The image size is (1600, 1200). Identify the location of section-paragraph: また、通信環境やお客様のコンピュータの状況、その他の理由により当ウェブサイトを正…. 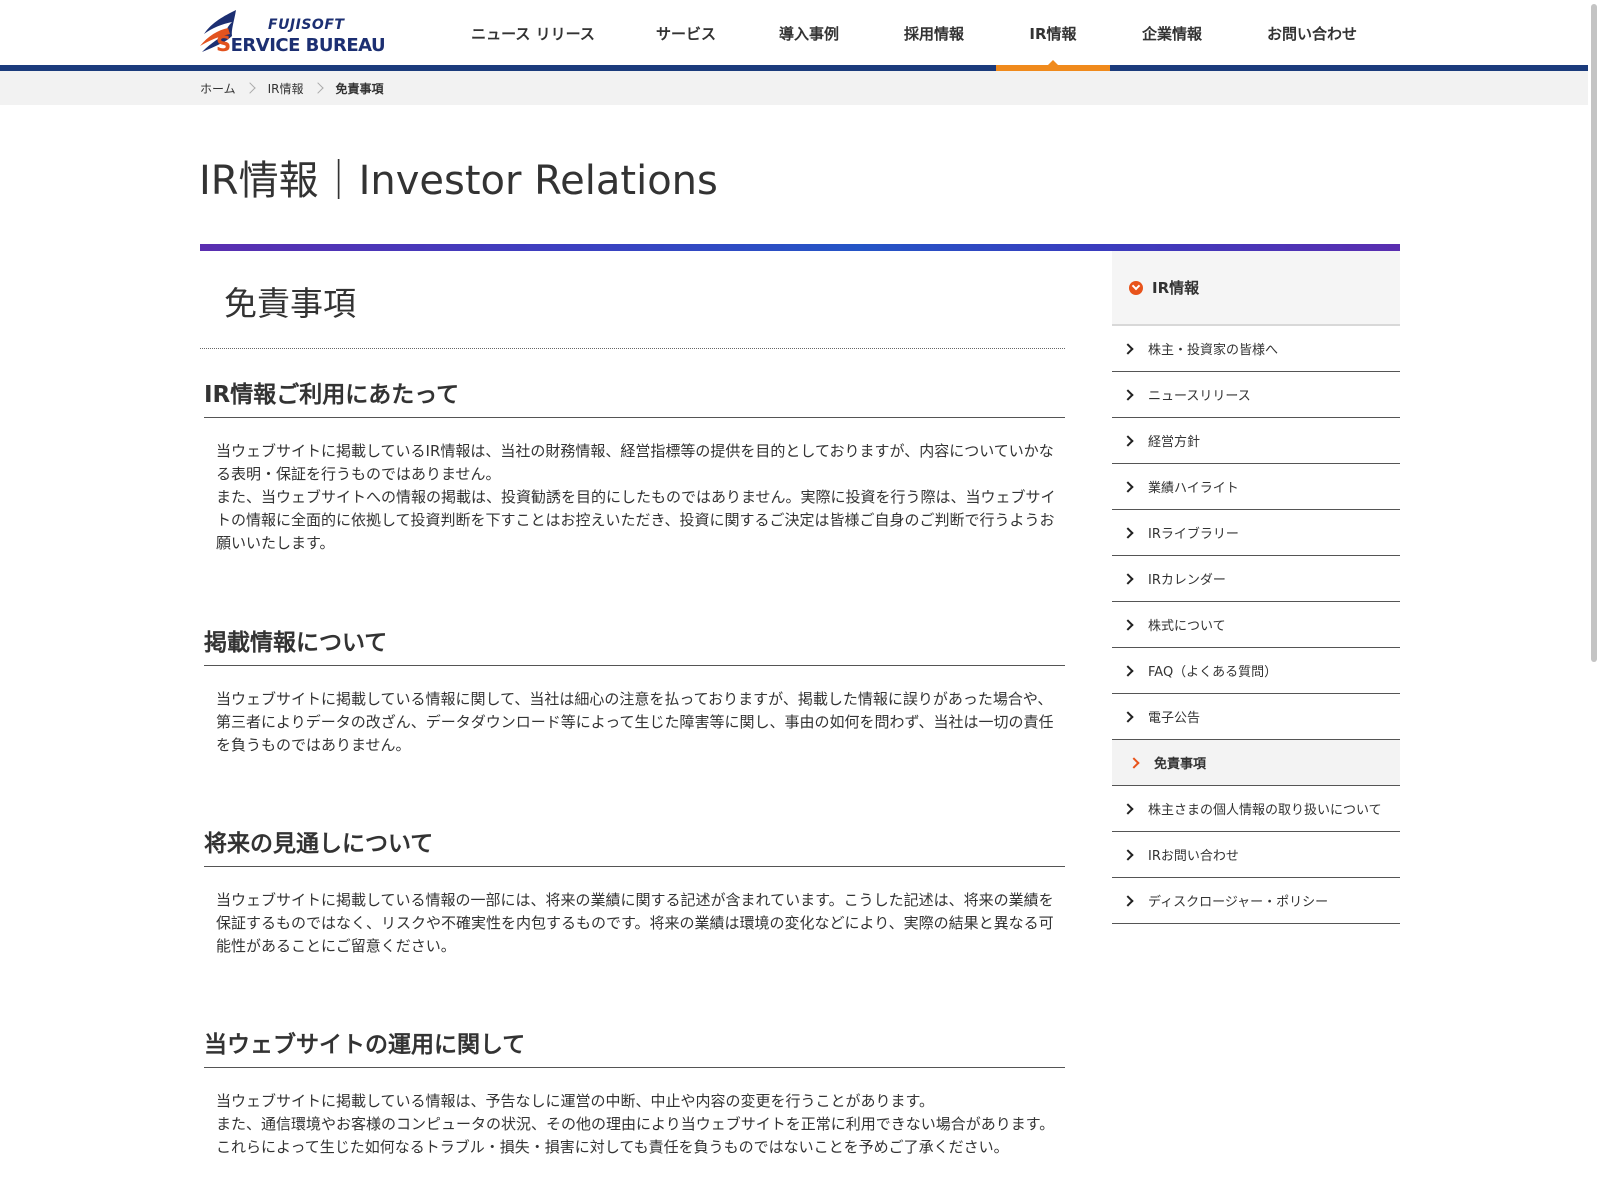
(635, 1135).